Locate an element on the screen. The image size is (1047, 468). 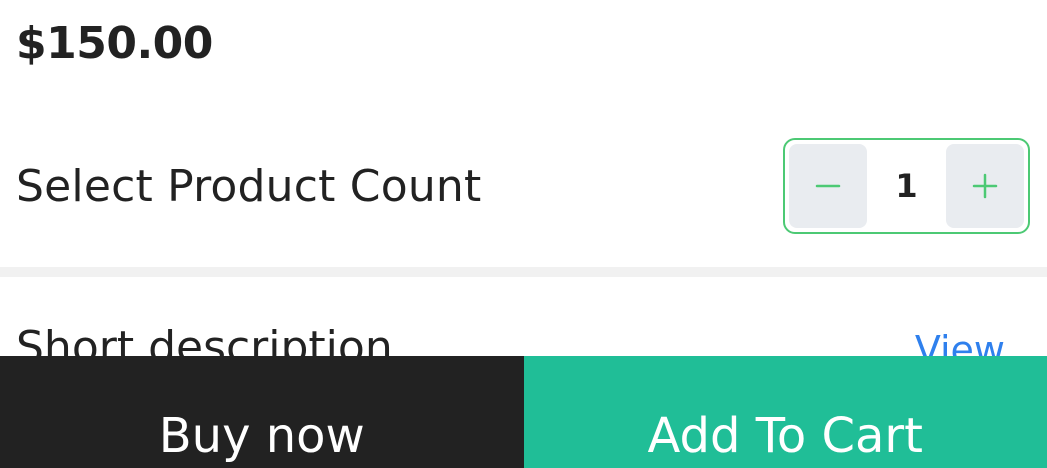
quantity-label: Select Product Count is located at coordinates (249, 186).